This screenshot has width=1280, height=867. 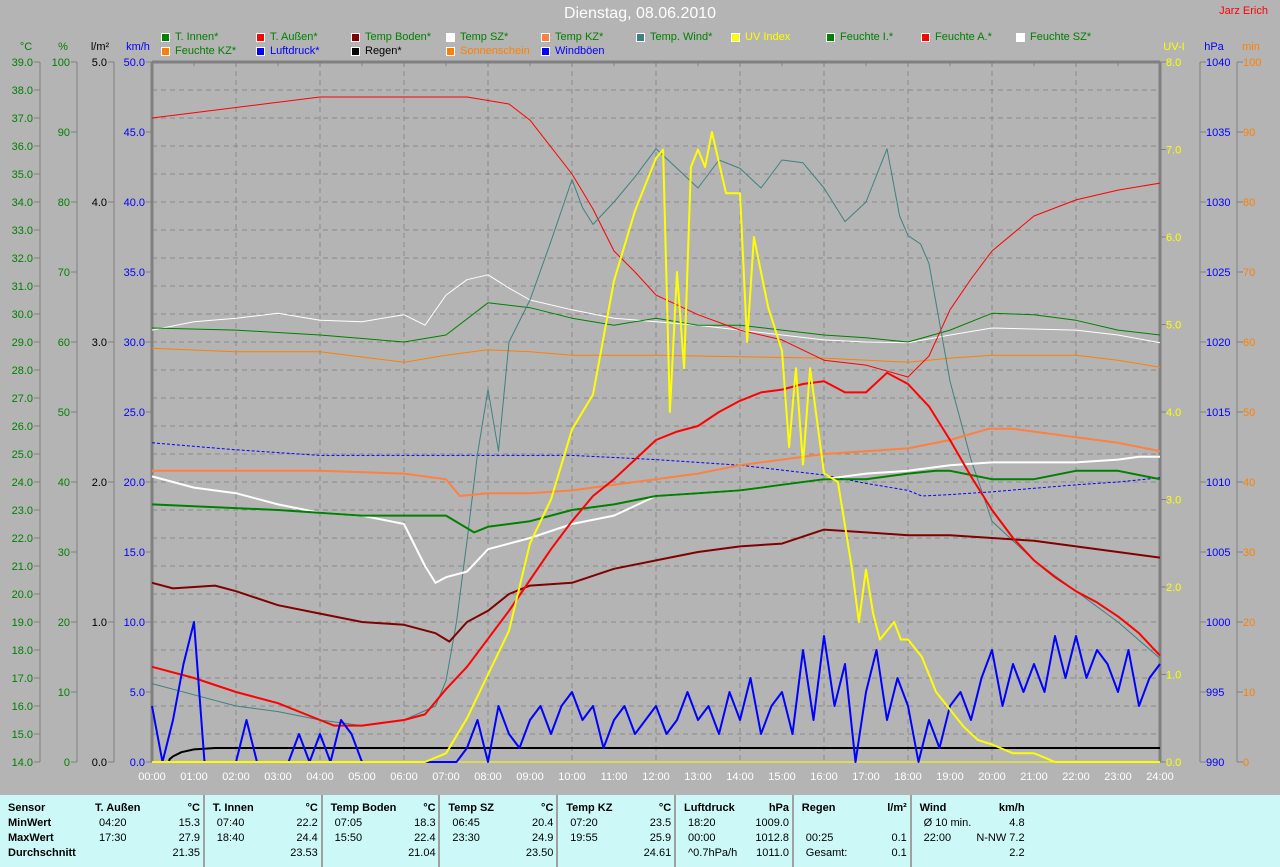 What do you see at coordinates (539, 853) in the screenshot?
I see `stat-value: 23.50` at bounding box center [539, 853].